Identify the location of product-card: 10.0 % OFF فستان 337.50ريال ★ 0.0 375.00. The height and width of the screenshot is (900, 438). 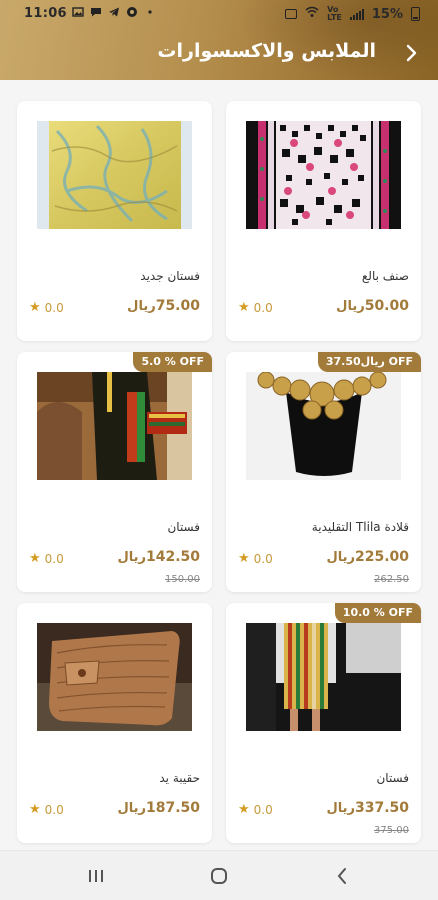
(323, 723).